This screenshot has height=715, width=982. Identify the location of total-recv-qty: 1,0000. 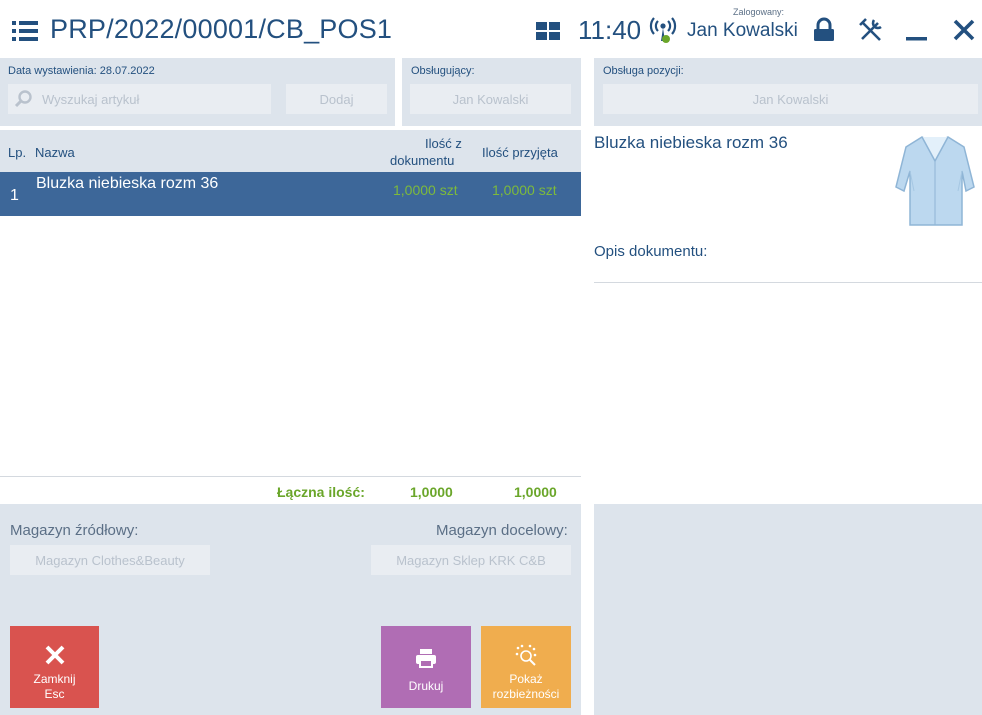
(535, 492).